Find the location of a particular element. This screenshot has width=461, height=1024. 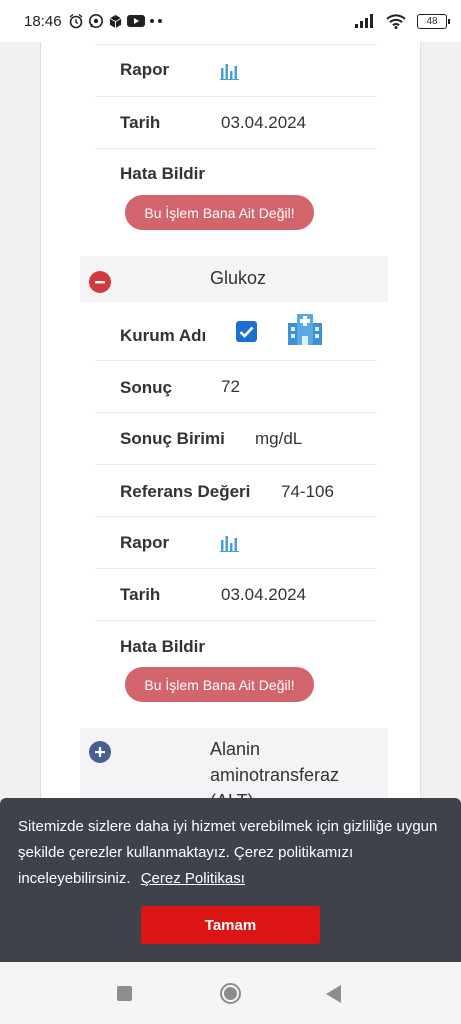

referans-degeri-label: Referans Değeri is located at coordinates (185, 491).